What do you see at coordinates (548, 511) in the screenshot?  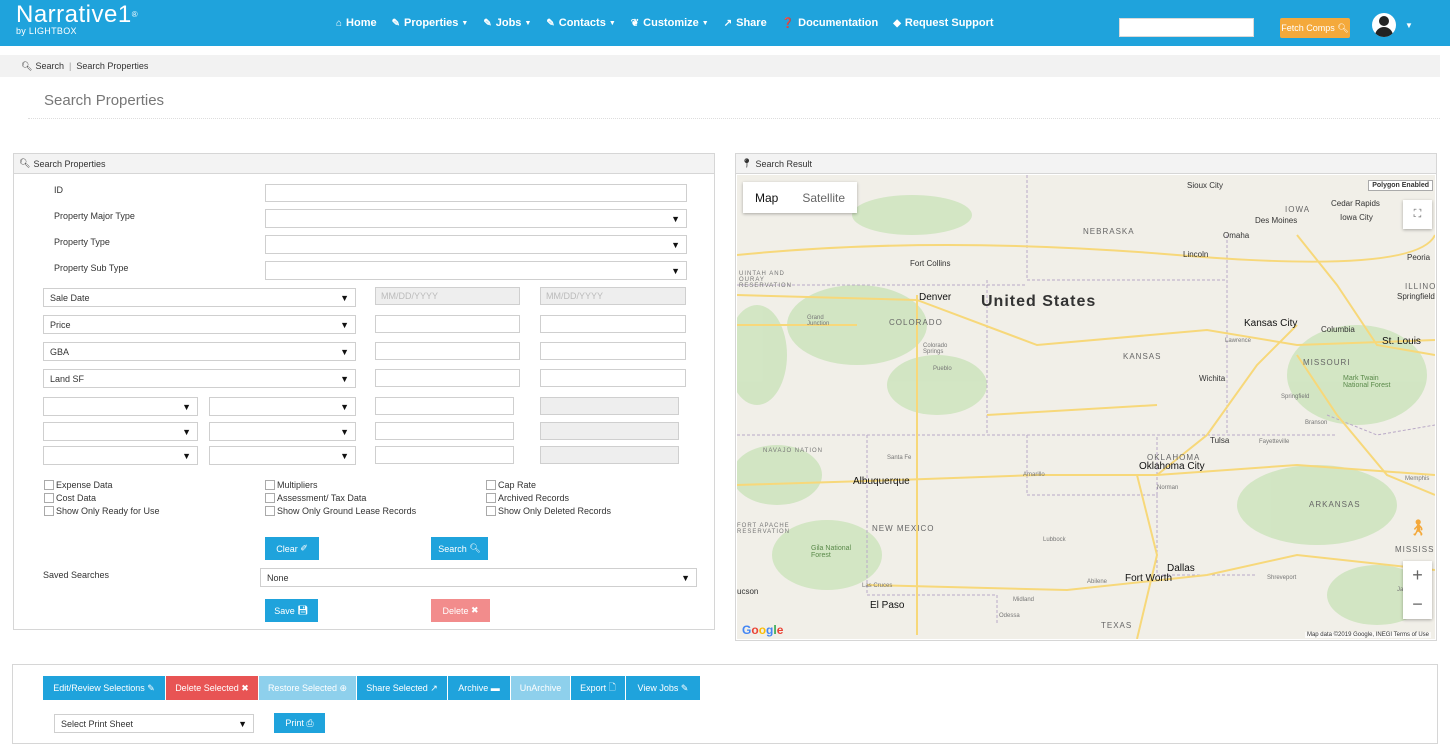 I see `checkbox-deleted-records: Show Only Deleted Records` at bounding box center [548, 511].